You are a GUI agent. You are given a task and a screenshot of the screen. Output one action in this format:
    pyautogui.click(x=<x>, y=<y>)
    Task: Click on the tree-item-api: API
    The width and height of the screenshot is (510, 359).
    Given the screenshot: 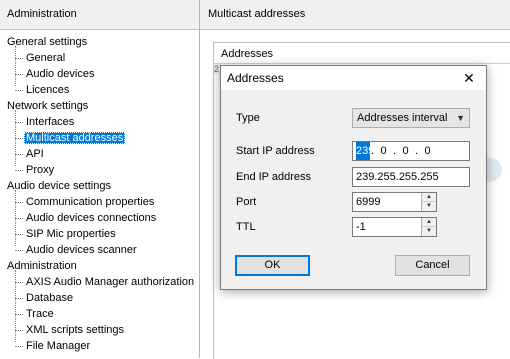 What is the action you would take?
    pyautogui.click(x=99, y=154)
    